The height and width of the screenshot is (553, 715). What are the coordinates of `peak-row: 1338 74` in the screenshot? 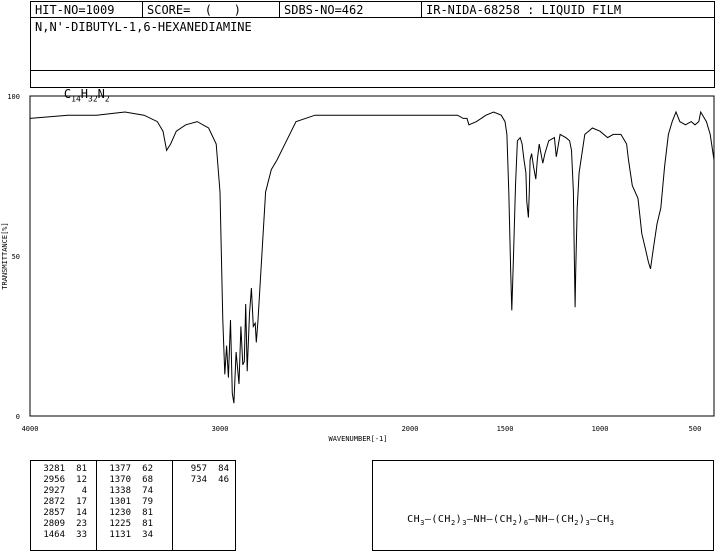 It's located at (127, 491).